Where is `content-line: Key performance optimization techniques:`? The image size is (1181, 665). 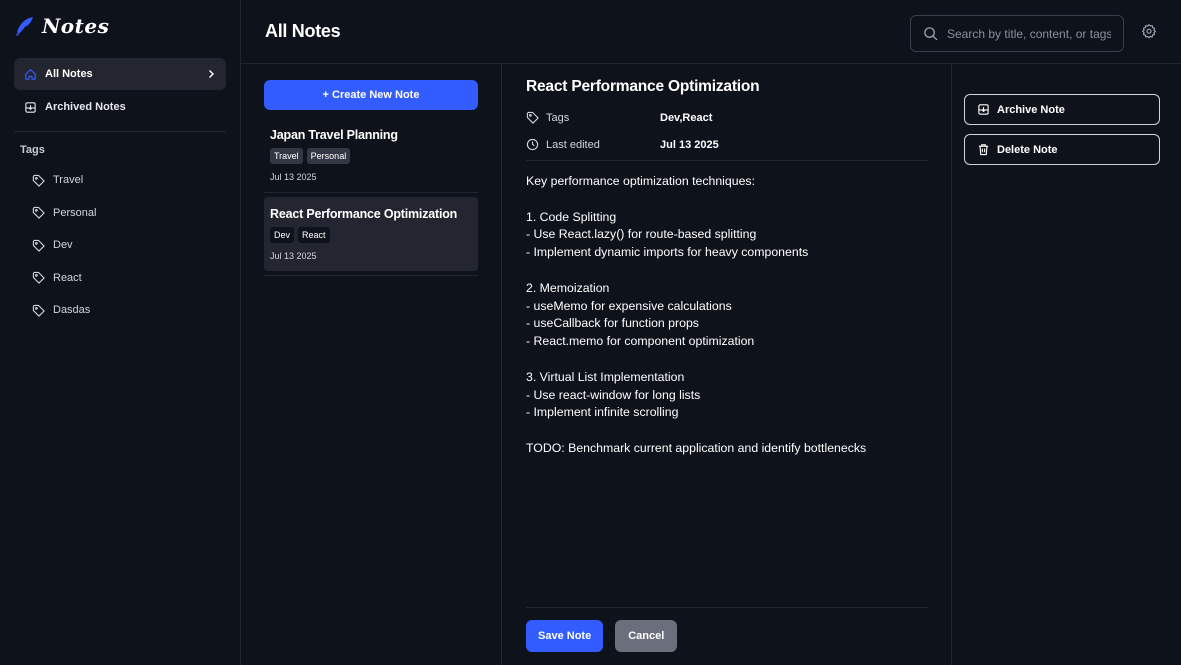 content-line: Key performance optimization techniques: is located at coordinates (640, 181).